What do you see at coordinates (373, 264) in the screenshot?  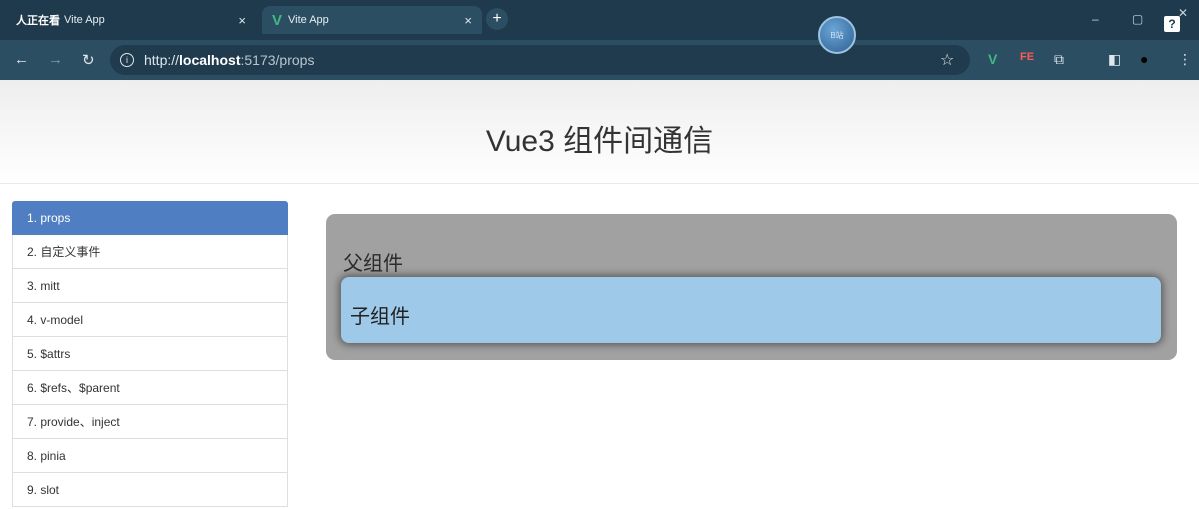 I see `parent-component-label: 父组件` at bounding box center [373, 264].